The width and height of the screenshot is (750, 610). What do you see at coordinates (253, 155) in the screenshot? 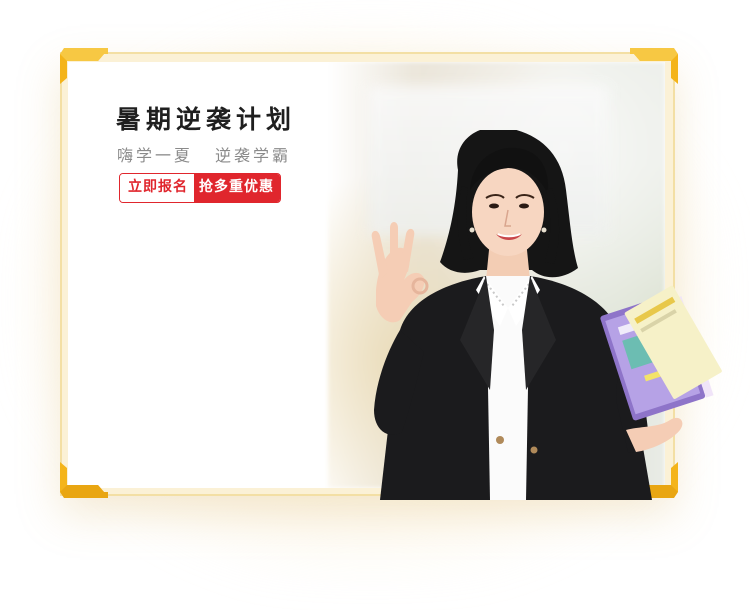
I see `subline-right: 逆袭学霸` at bounding box center [253, 155].